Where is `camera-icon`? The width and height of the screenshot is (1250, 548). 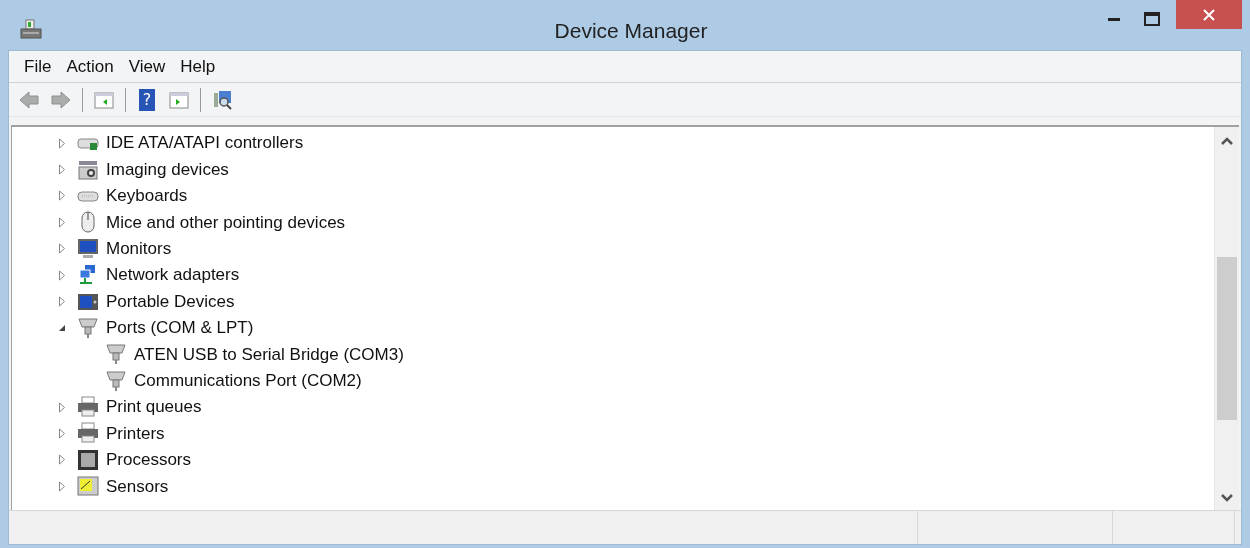 camera-icon is located at coordinates (88, 169).